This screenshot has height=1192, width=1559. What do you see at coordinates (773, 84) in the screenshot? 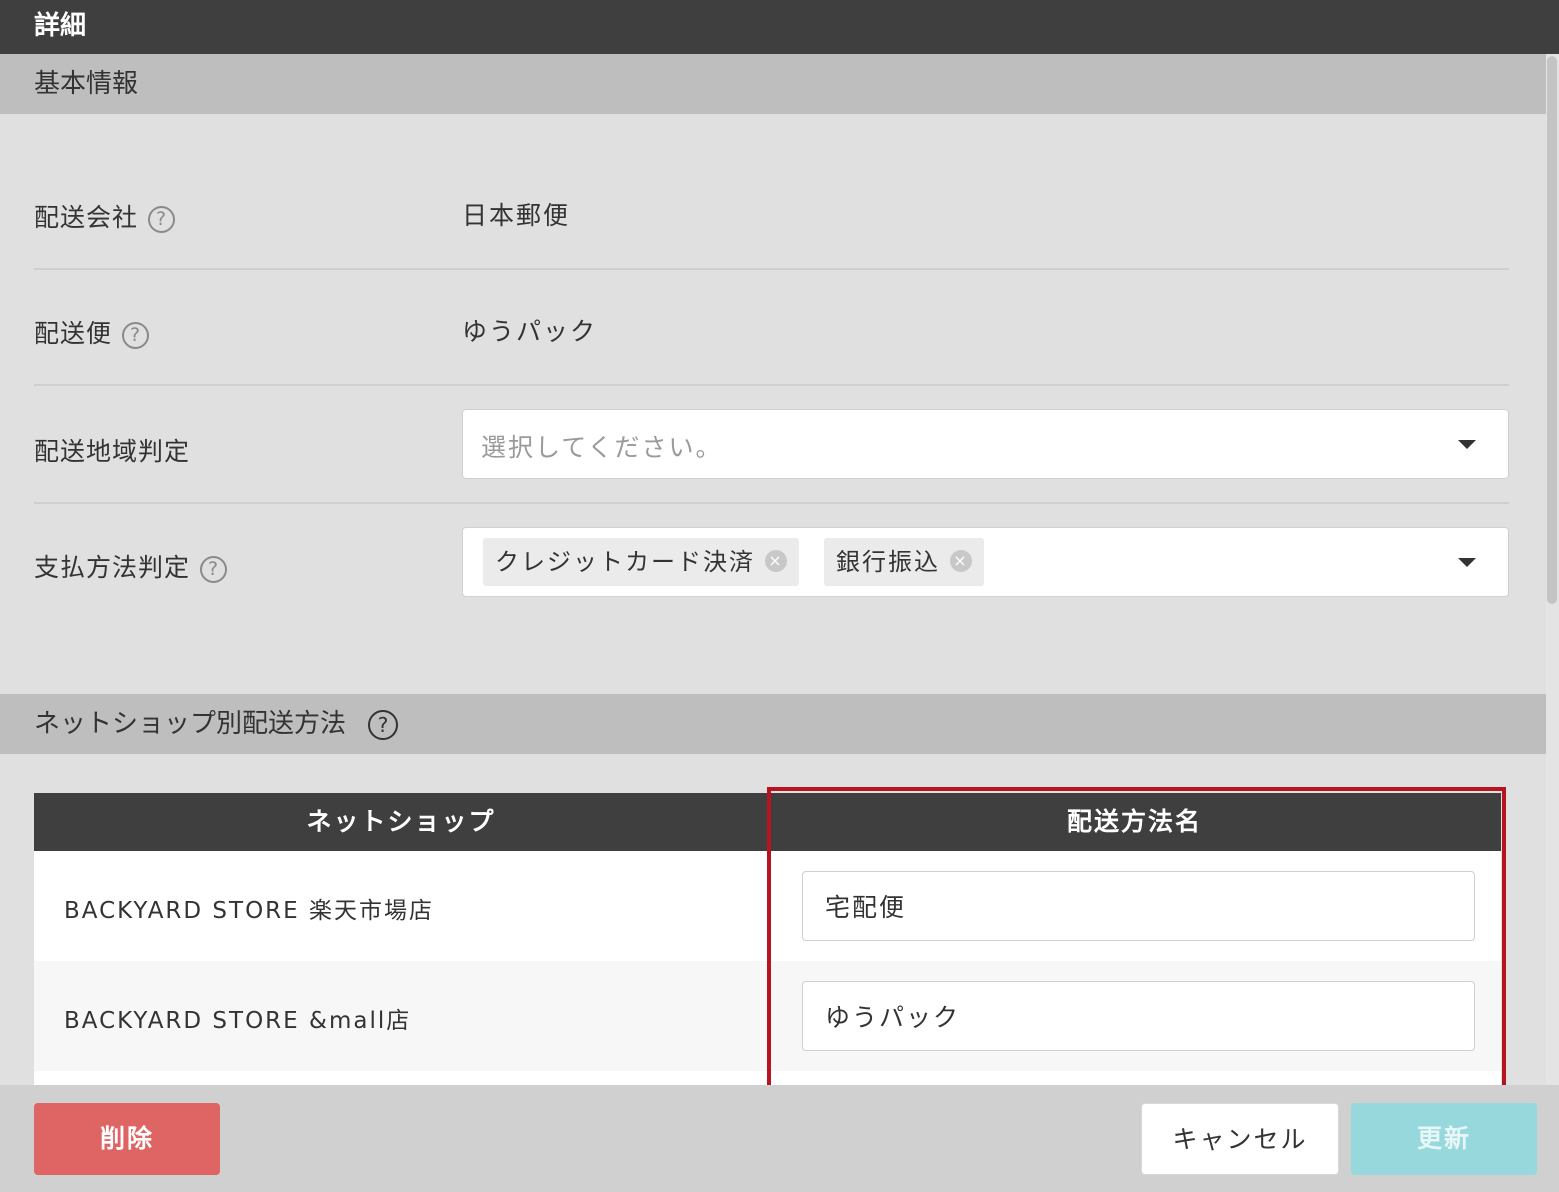
I see `section-header-basic-info: 基本情報` at bounding box center [773, 84].